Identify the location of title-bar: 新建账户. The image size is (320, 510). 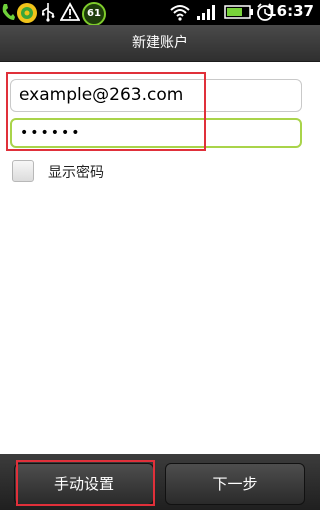
(160, 43).